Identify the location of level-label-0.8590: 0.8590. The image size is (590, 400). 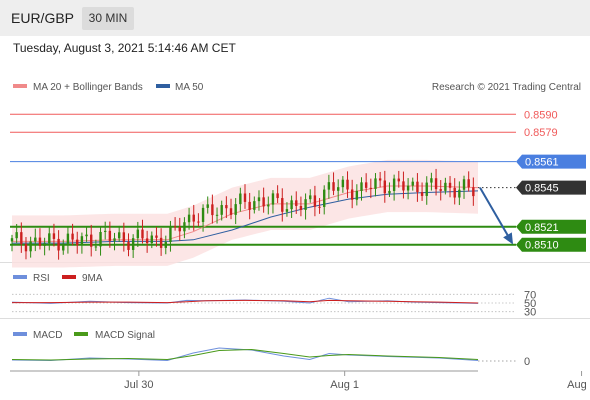
(541, 115).